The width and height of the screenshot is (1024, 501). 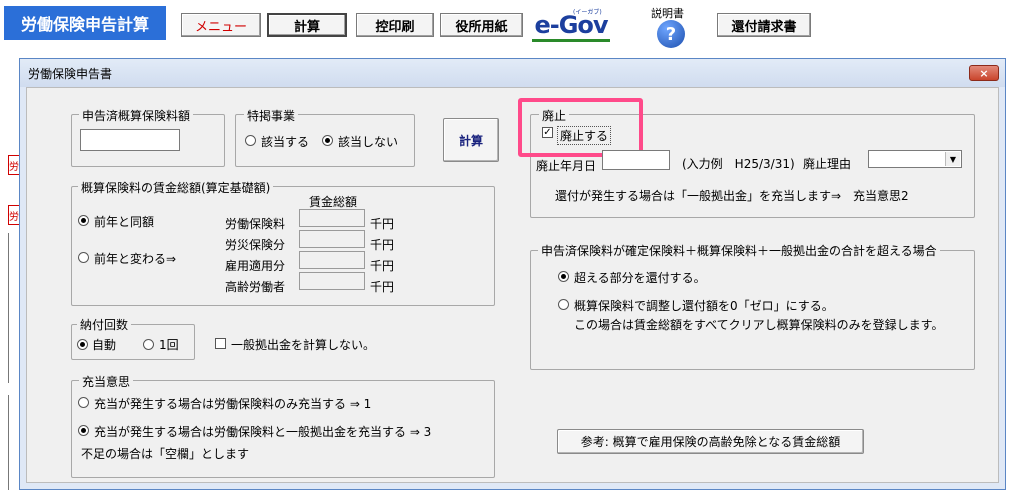 I want to click on wage-row-label: 高齢労働者, so click(x=255, y=287).